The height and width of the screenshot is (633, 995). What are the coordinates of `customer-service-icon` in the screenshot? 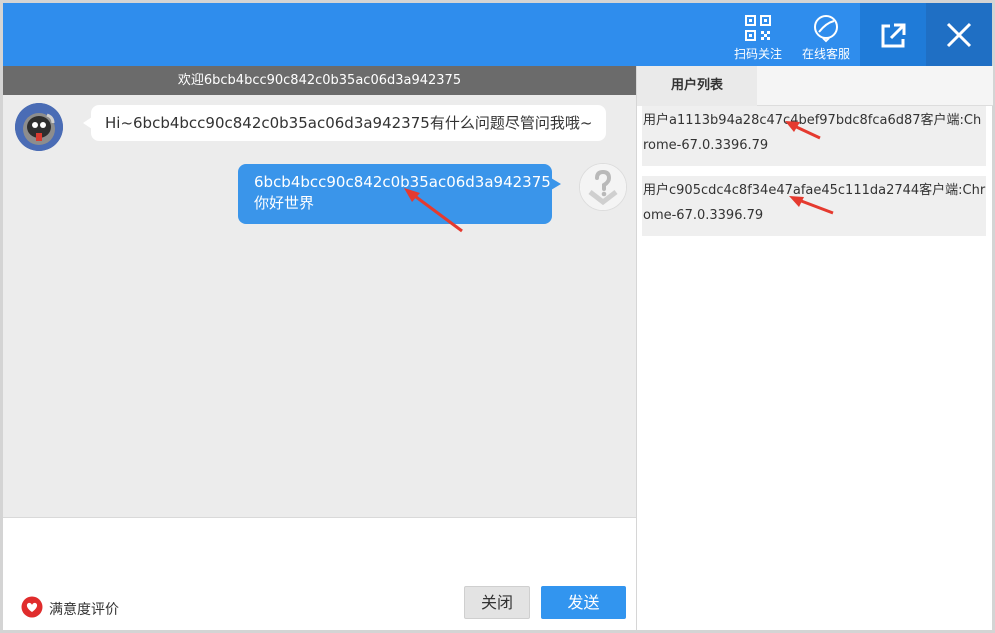 It's located at (826, 30).